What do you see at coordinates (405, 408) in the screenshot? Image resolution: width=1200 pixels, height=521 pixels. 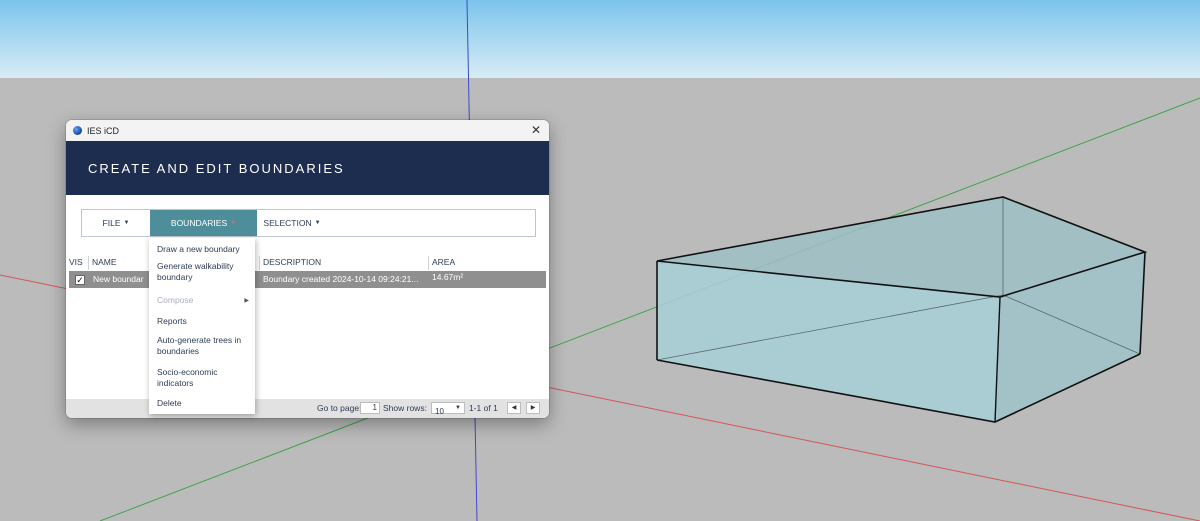 I see `show-rows-label: Show rows:` at bounding box center [405, 408].